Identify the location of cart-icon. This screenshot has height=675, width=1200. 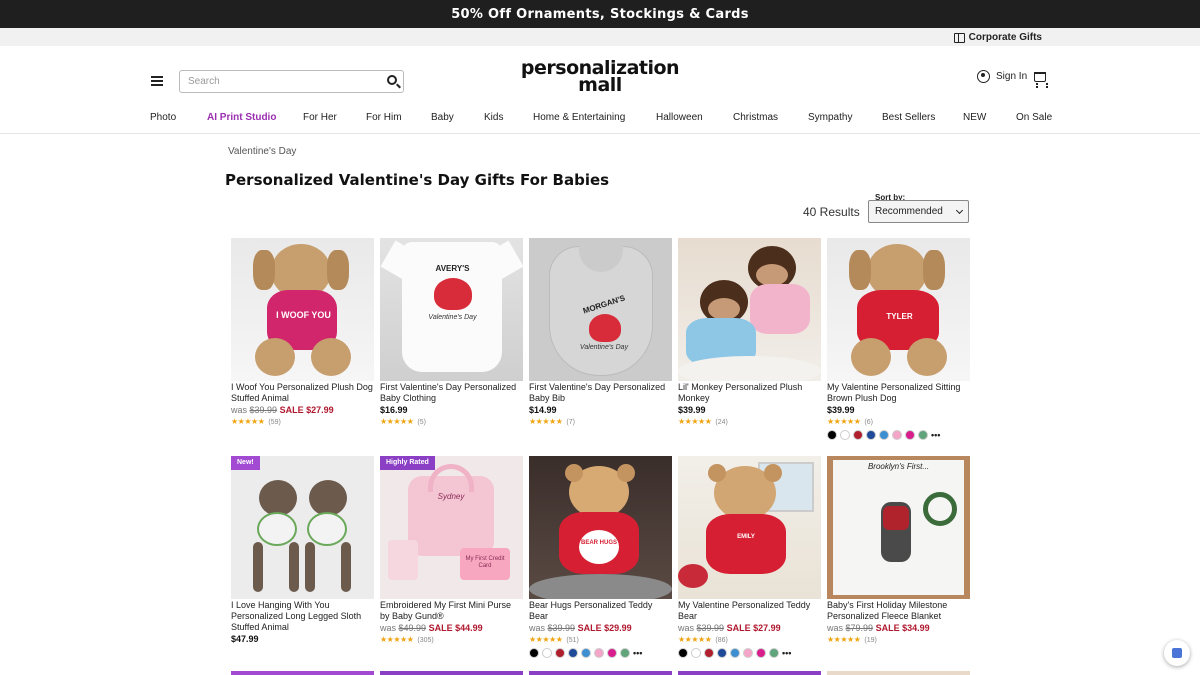
(1041, 78).